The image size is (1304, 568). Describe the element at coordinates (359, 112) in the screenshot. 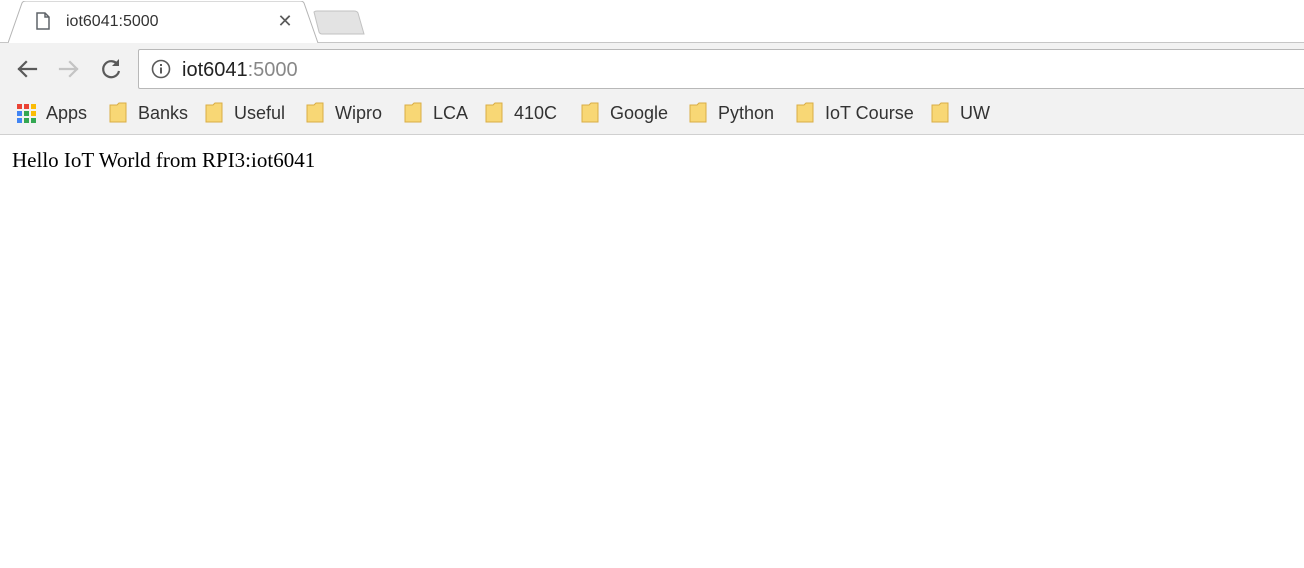

I see `bookmark-label: Wipro` at that location.